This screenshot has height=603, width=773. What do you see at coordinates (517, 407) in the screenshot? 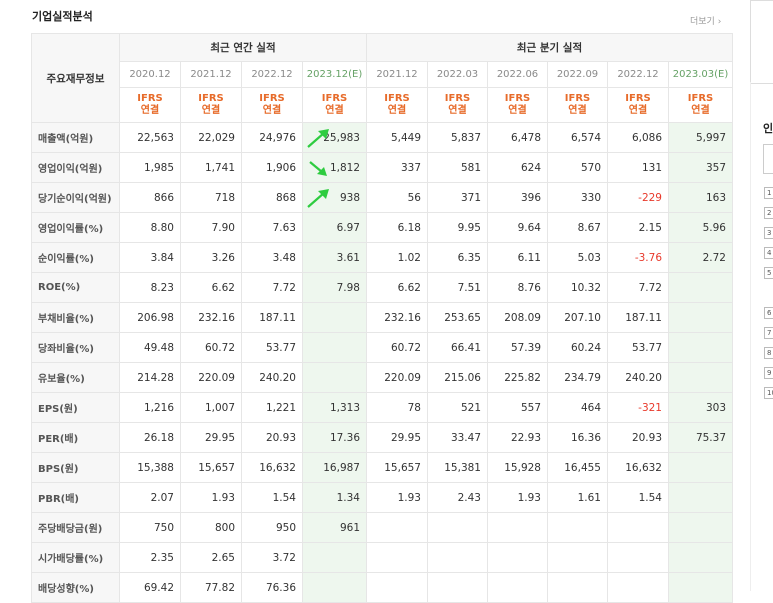
I see `table-cell: 557` at bounding box center [517, 407].